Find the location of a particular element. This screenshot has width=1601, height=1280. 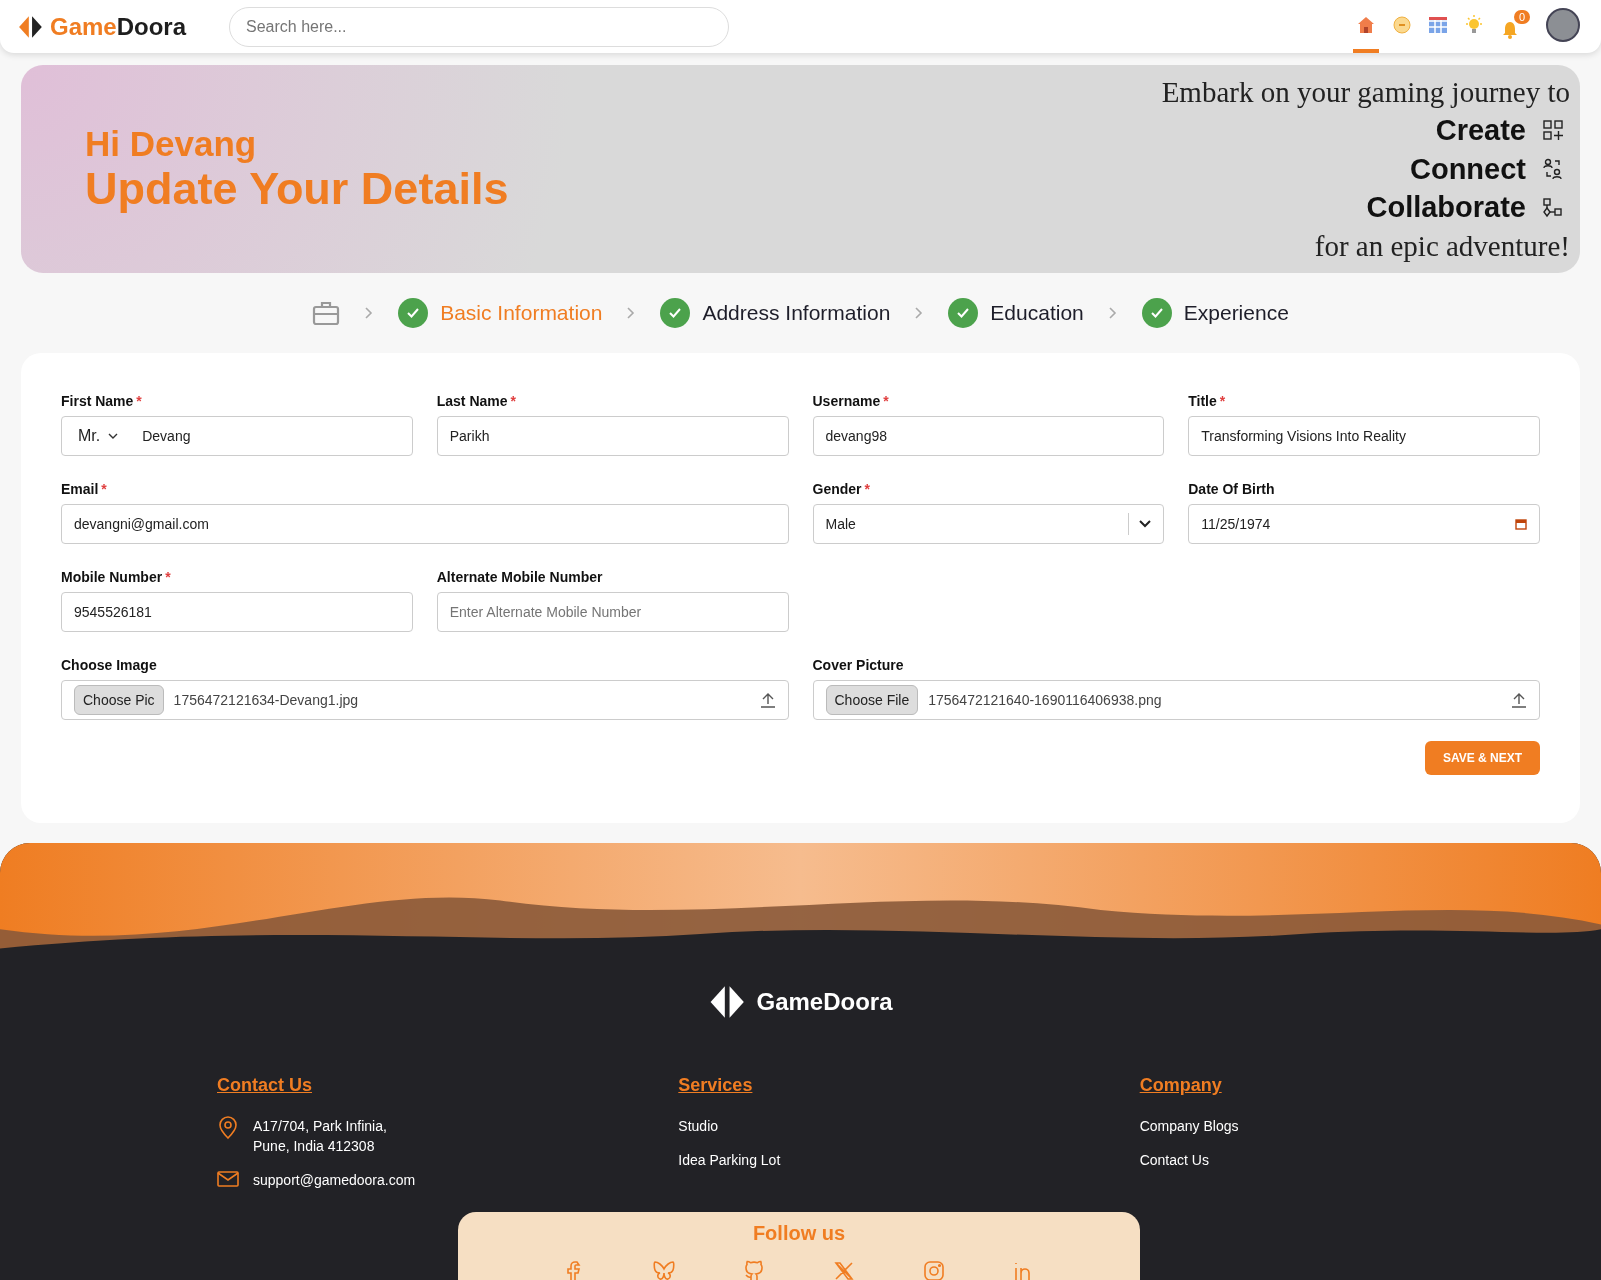

gender-dropdown: Male is located at coordinates (988, 524).